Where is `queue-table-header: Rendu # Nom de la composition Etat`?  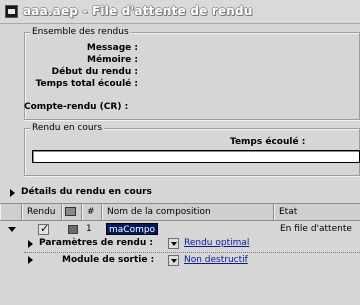
queue-table-header: Rendu # Nom de la composition Etat is located at coordinates (180, 212).